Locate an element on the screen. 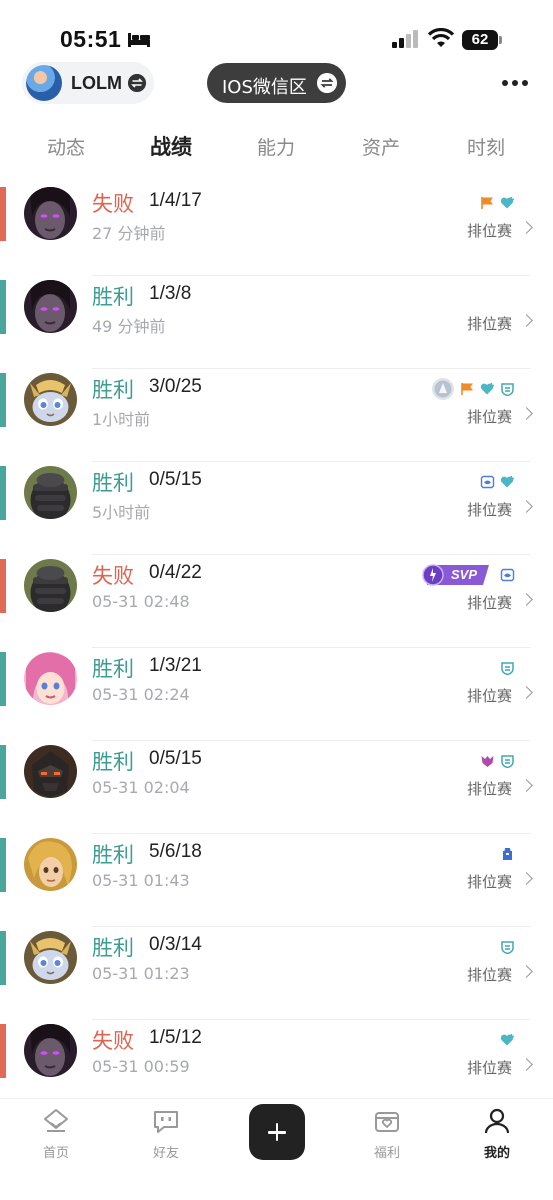 The image size is (553, 1200). tab-bar: 动态 战绩 能力 资产 时刻 is located at coordinates (276, 145).